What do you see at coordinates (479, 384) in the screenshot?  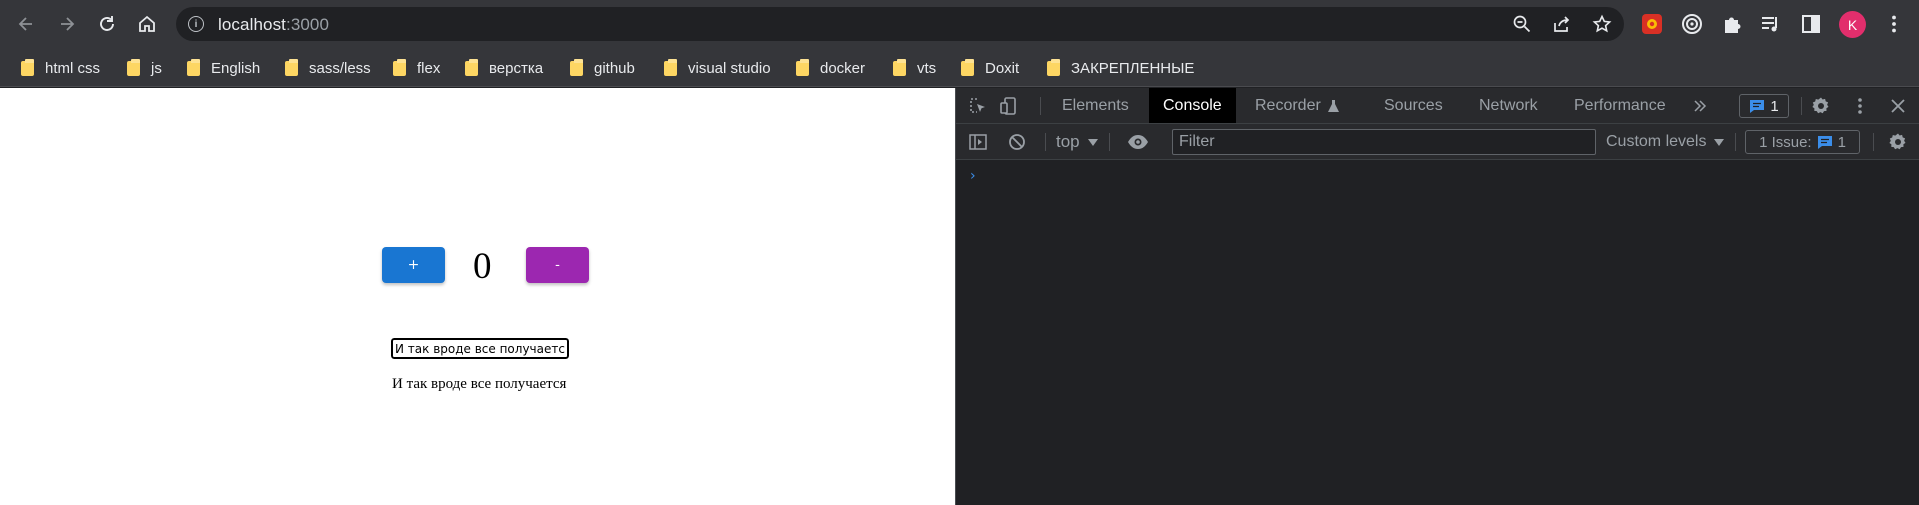 I see `echo-text: И так вроде все получается` at bounding box center [479, 384].